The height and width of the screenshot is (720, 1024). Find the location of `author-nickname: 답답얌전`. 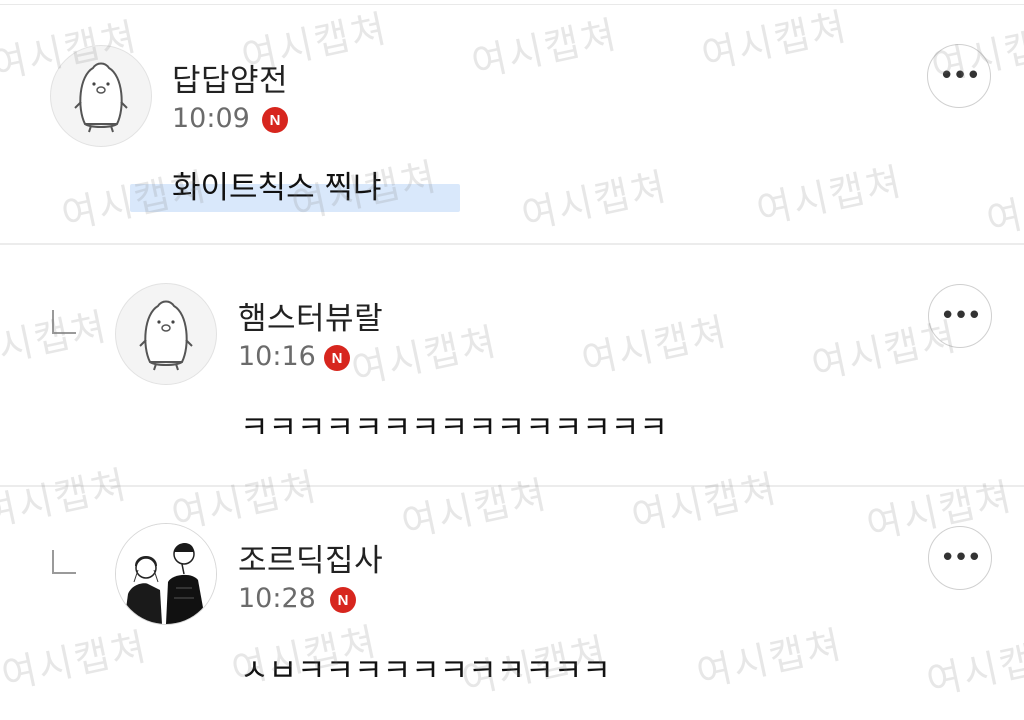

author-nickname: 답답얌전 is located at coordinates (230, 77).